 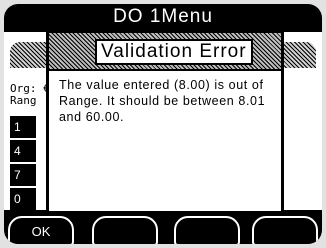 I want to click on menu-title: DO 1Menu, so click(x=163, y=16).